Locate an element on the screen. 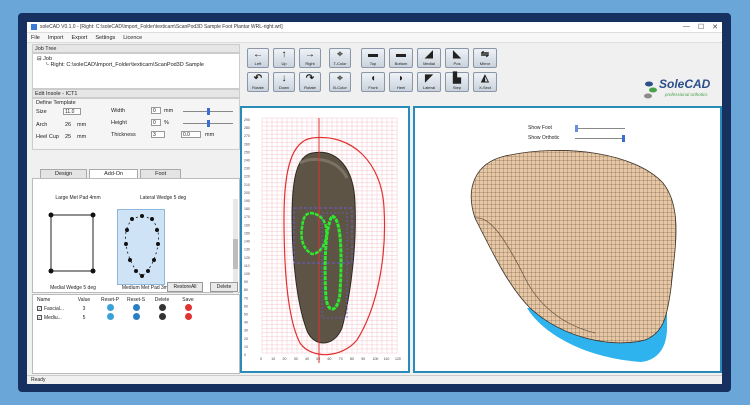 The image size is (750, 405). width-slider is located at coordinates (208, 111).